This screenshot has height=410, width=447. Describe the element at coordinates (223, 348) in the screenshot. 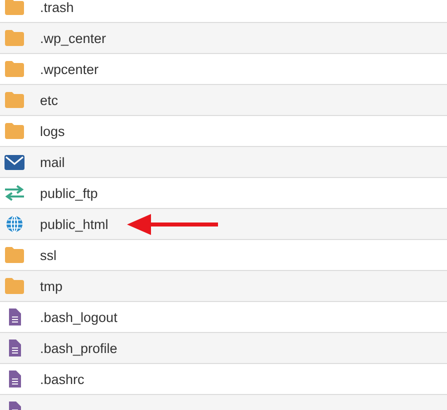

I see `file-row: .bash_profile` at that location.